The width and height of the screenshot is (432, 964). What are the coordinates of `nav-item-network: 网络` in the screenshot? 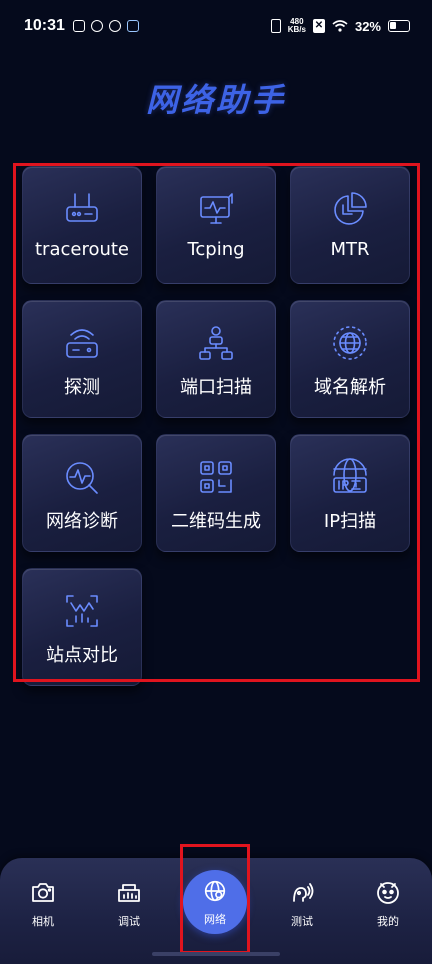 It's located at (215, 902).